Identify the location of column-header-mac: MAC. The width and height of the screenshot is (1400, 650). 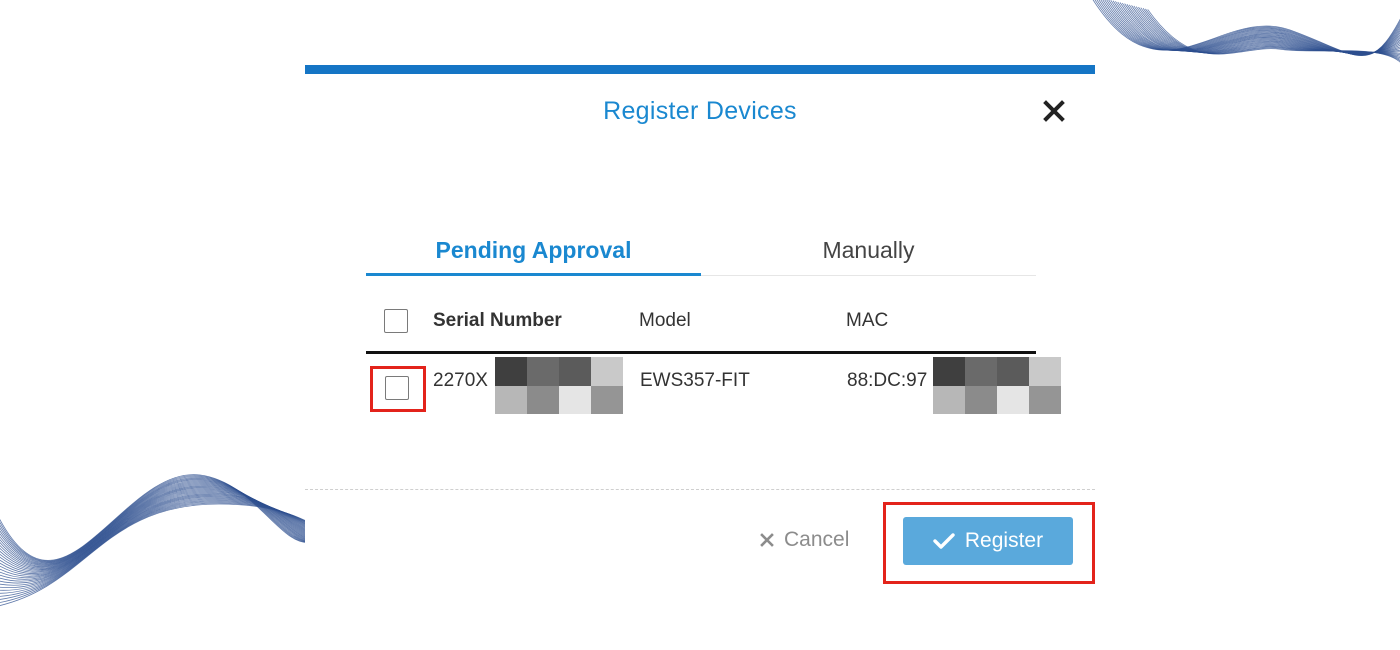
(867, 320).